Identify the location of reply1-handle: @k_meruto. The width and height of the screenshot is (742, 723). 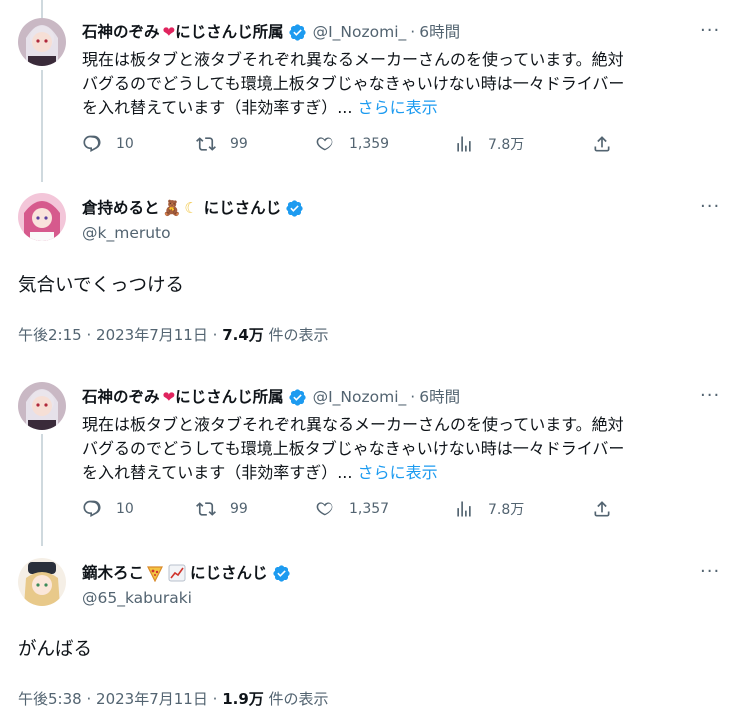
(126, 233).